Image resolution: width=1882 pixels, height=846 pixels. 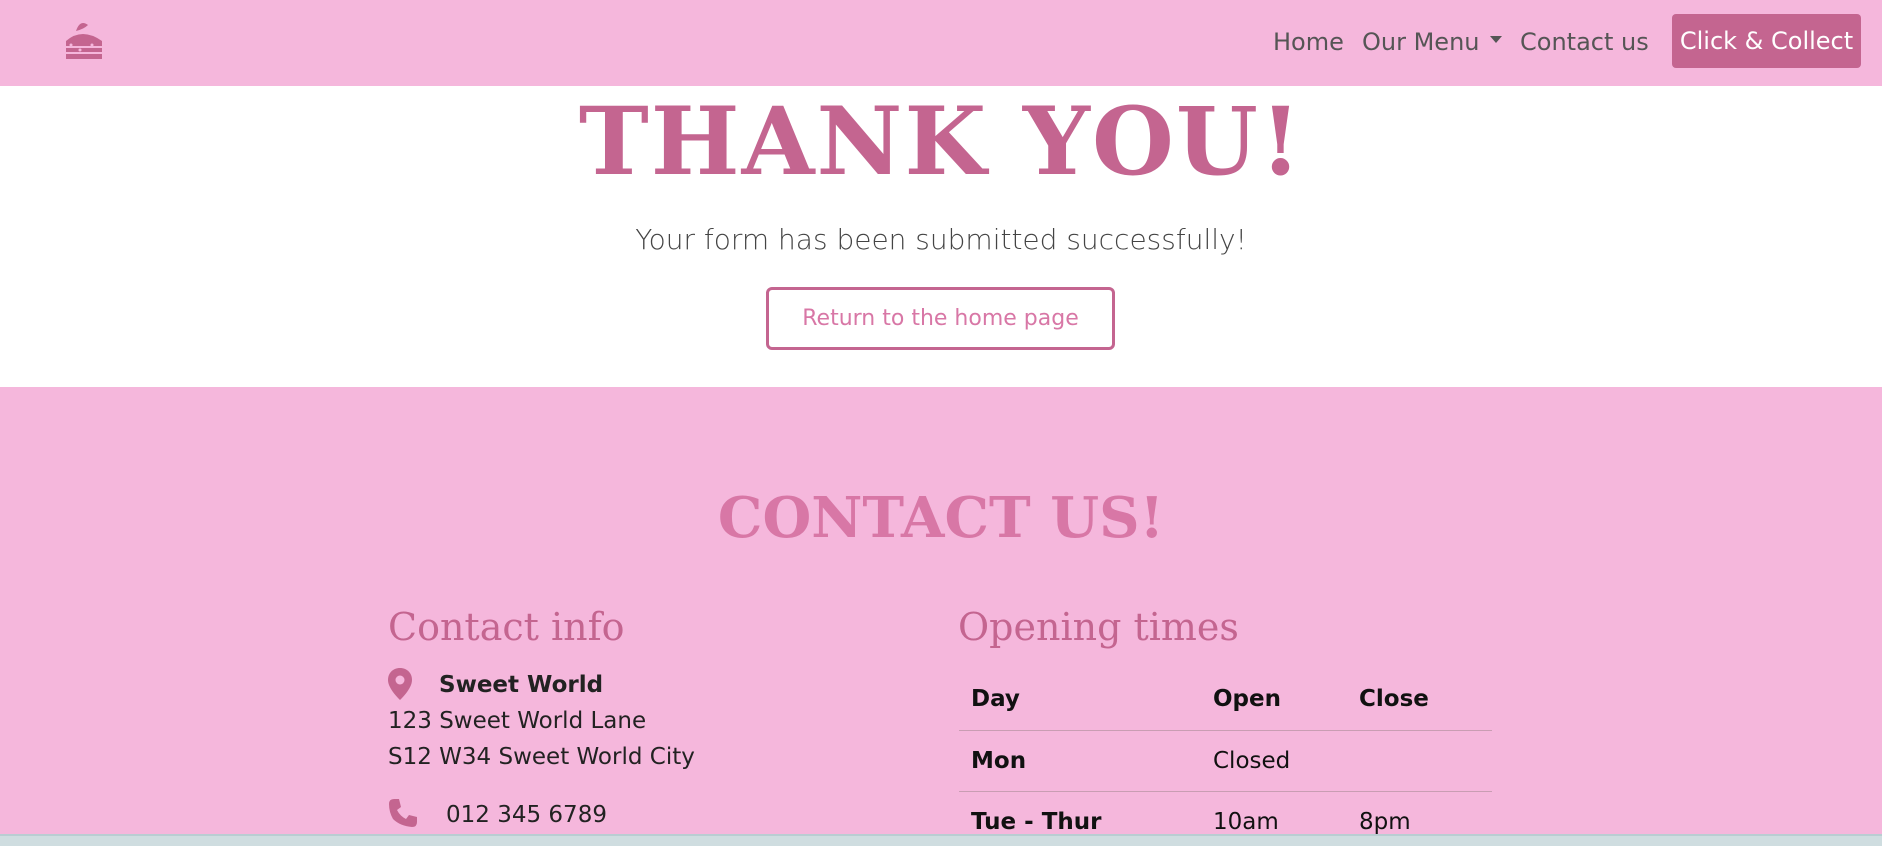 What do you see at coordinates (941, 142) in the screenshot?
I see `page-title: THANK YOU!` at bounding box center [941, 142].